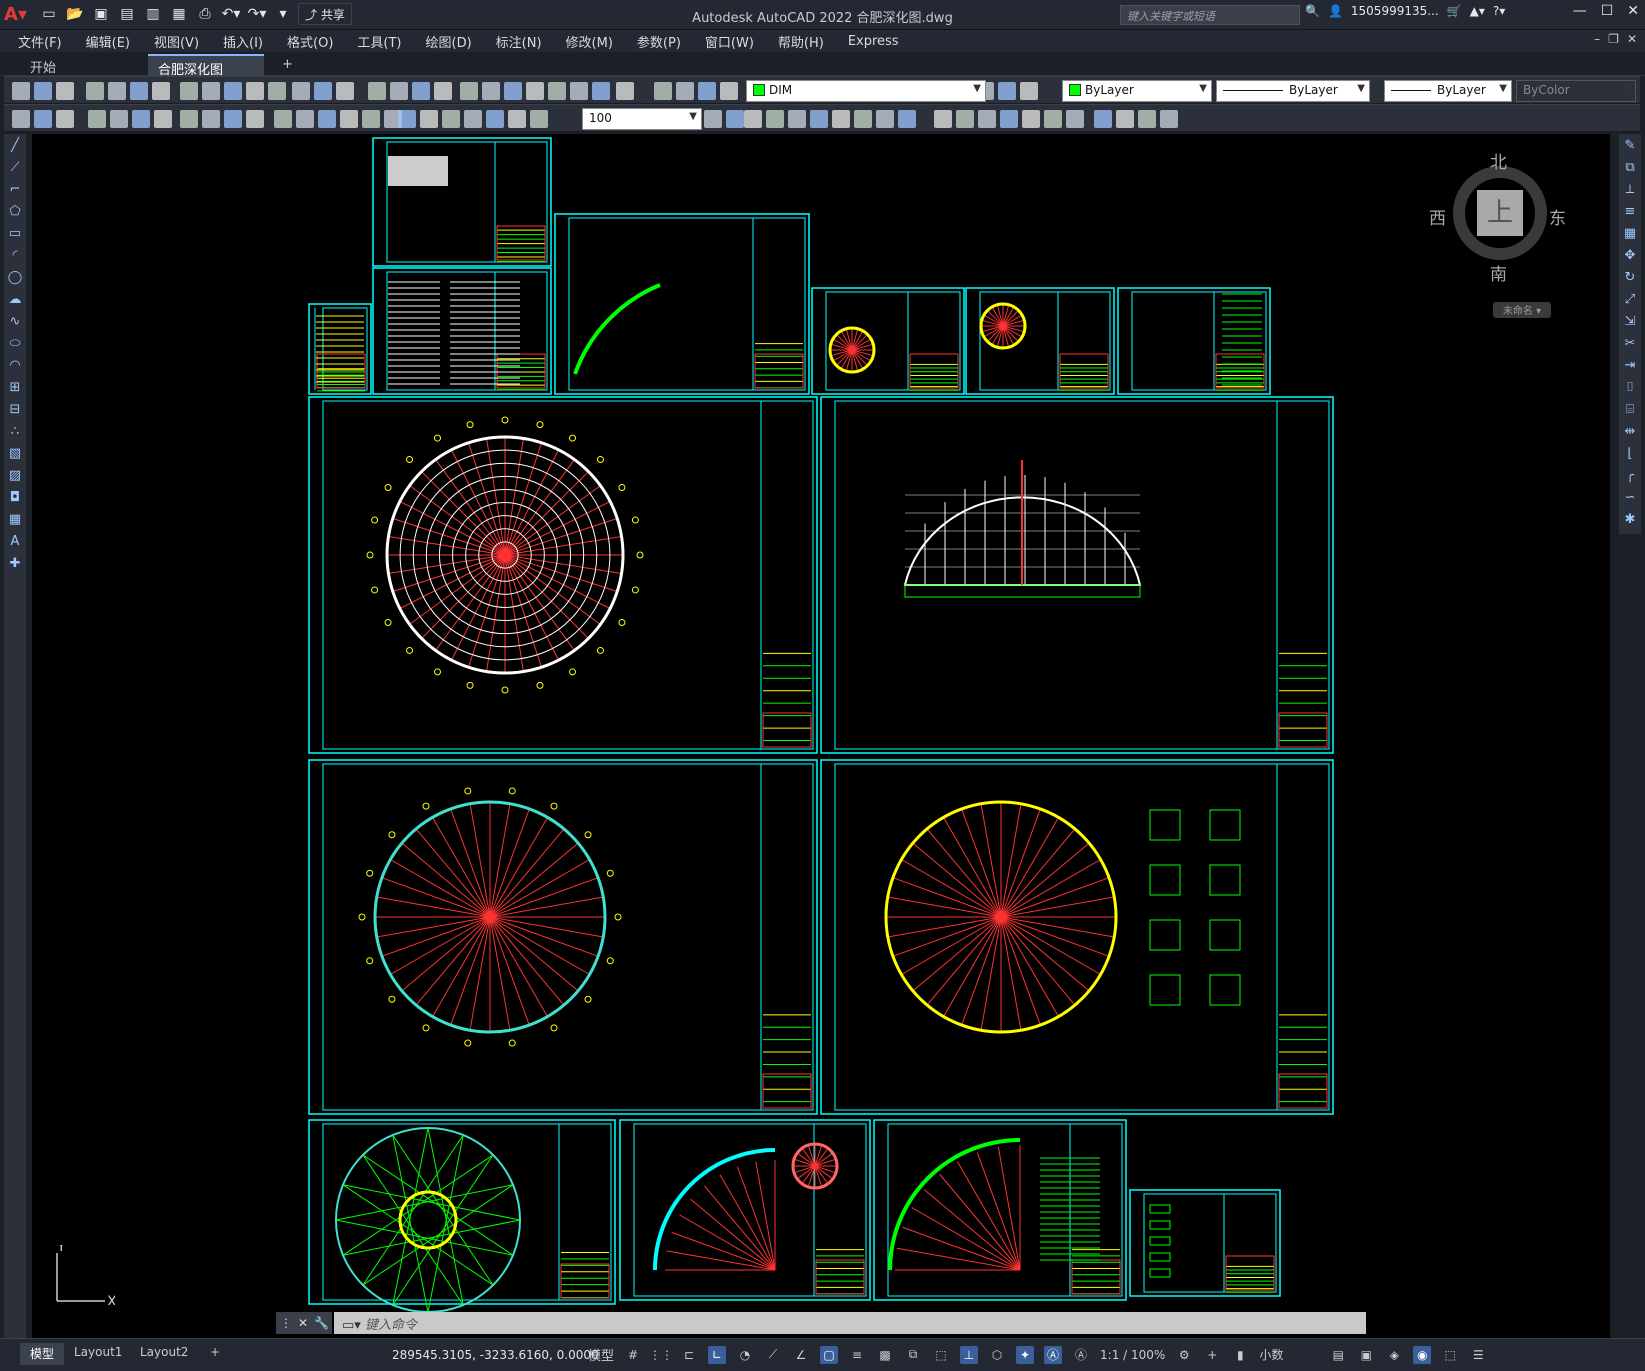 The width and height of the screenshot is (1645, 1371). I want to click on menu-format: 格式(O), so click(310, 41).